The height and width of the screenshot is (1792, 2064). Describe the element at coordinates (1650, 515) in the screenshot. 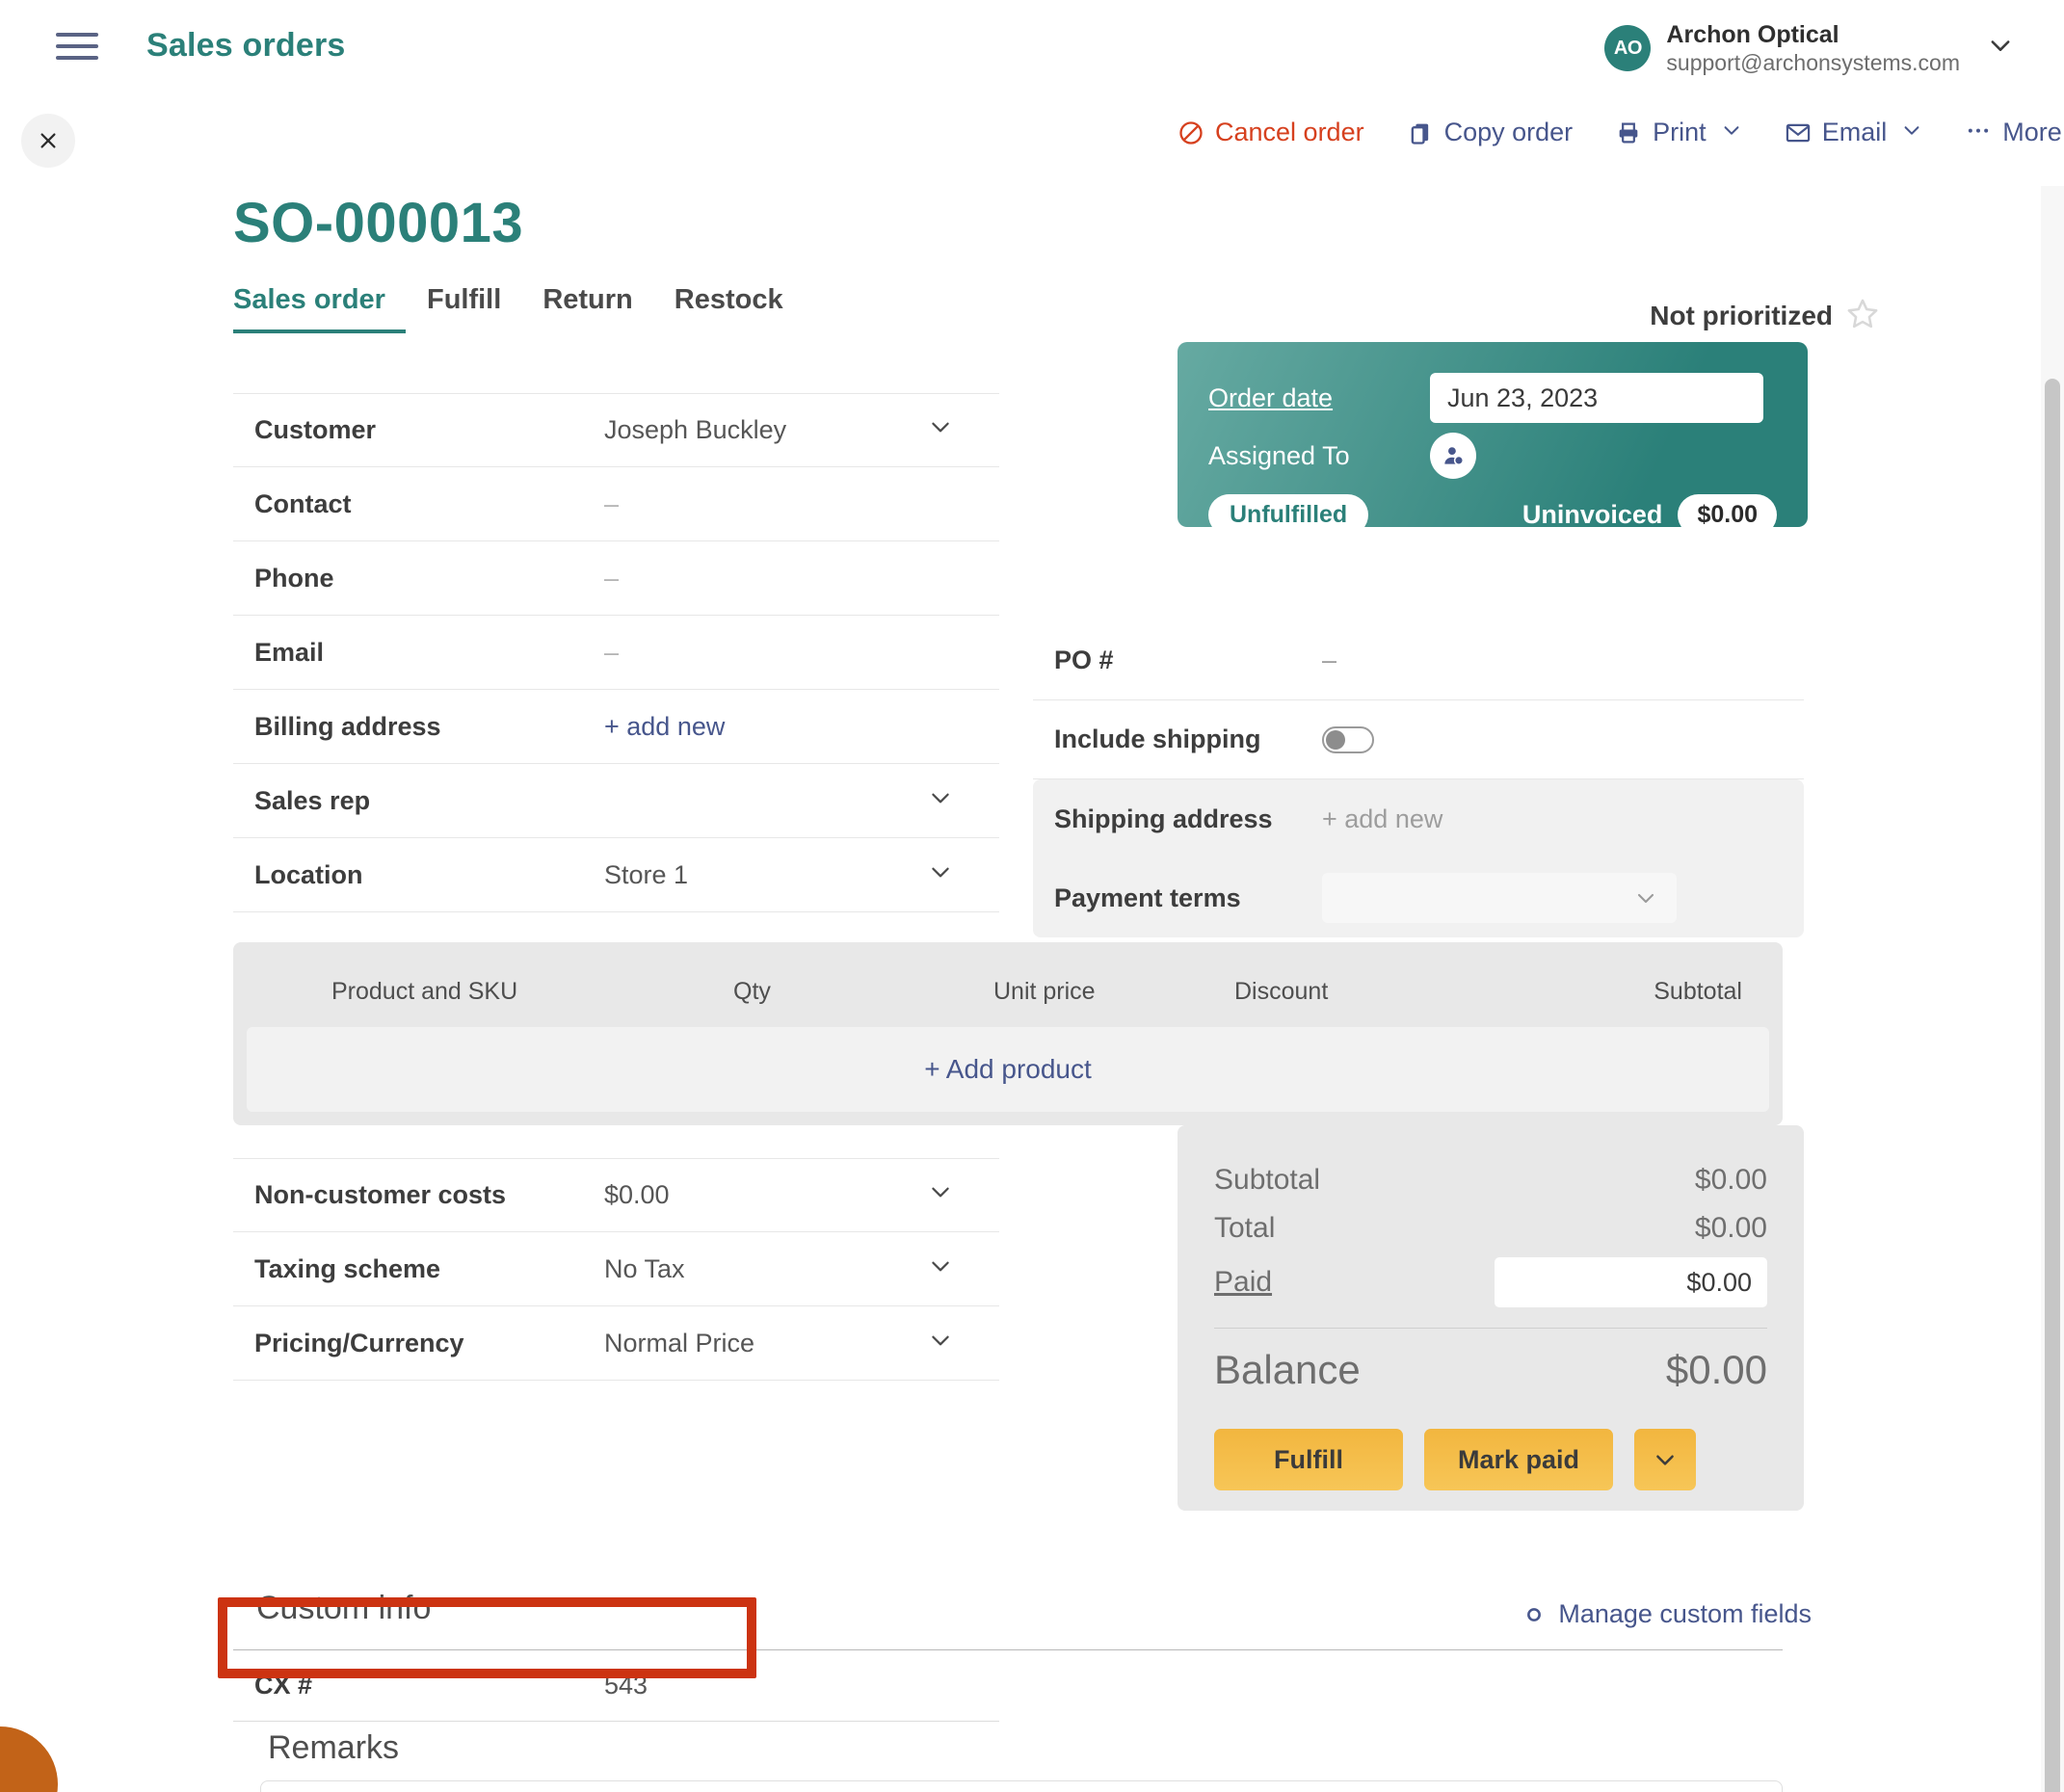

I see `invoice-status-group: Uninvoiced $0.00` at that location.